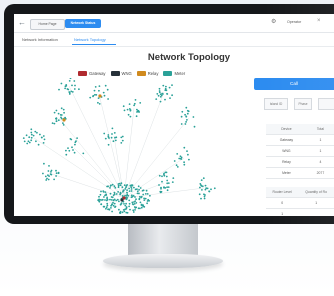 The width and height of the screenshot is (334, 296). Describe the element at coordinates (303, 104) in the screenshot. I see `phase-select: Phase` at that location.